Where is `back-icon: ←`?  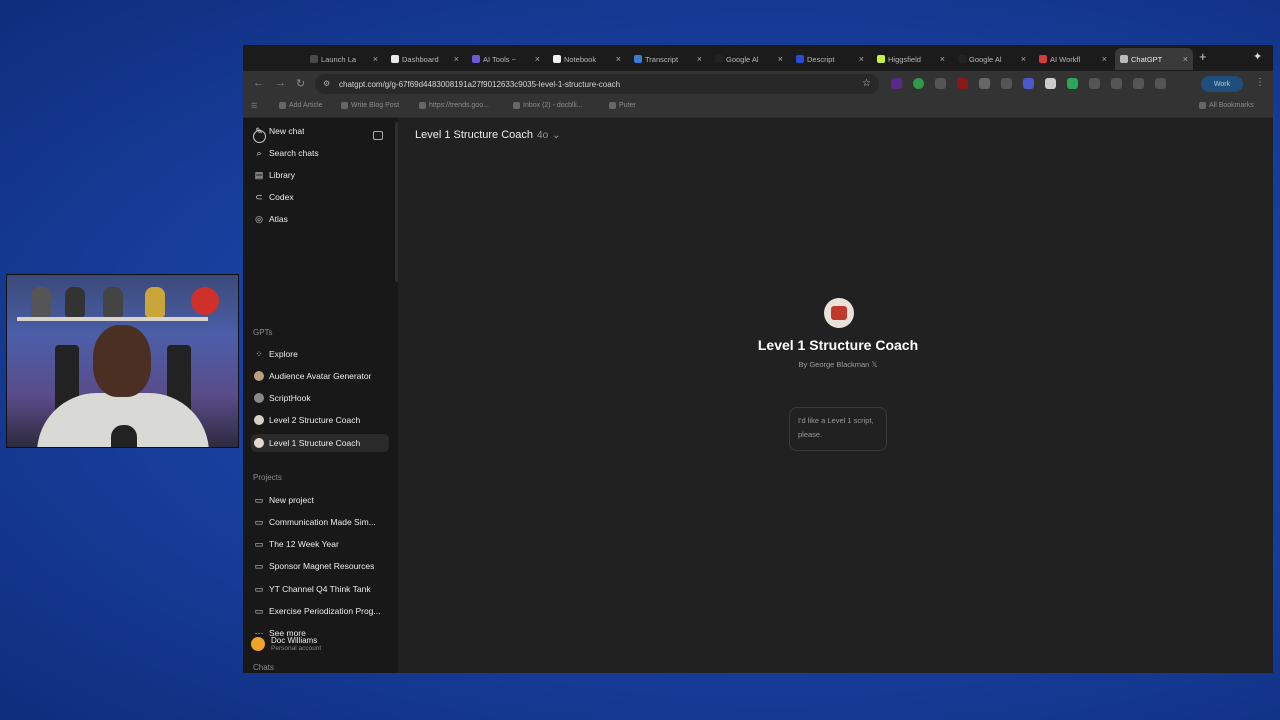
back-icon: ← is located at coordinates (258, 83).